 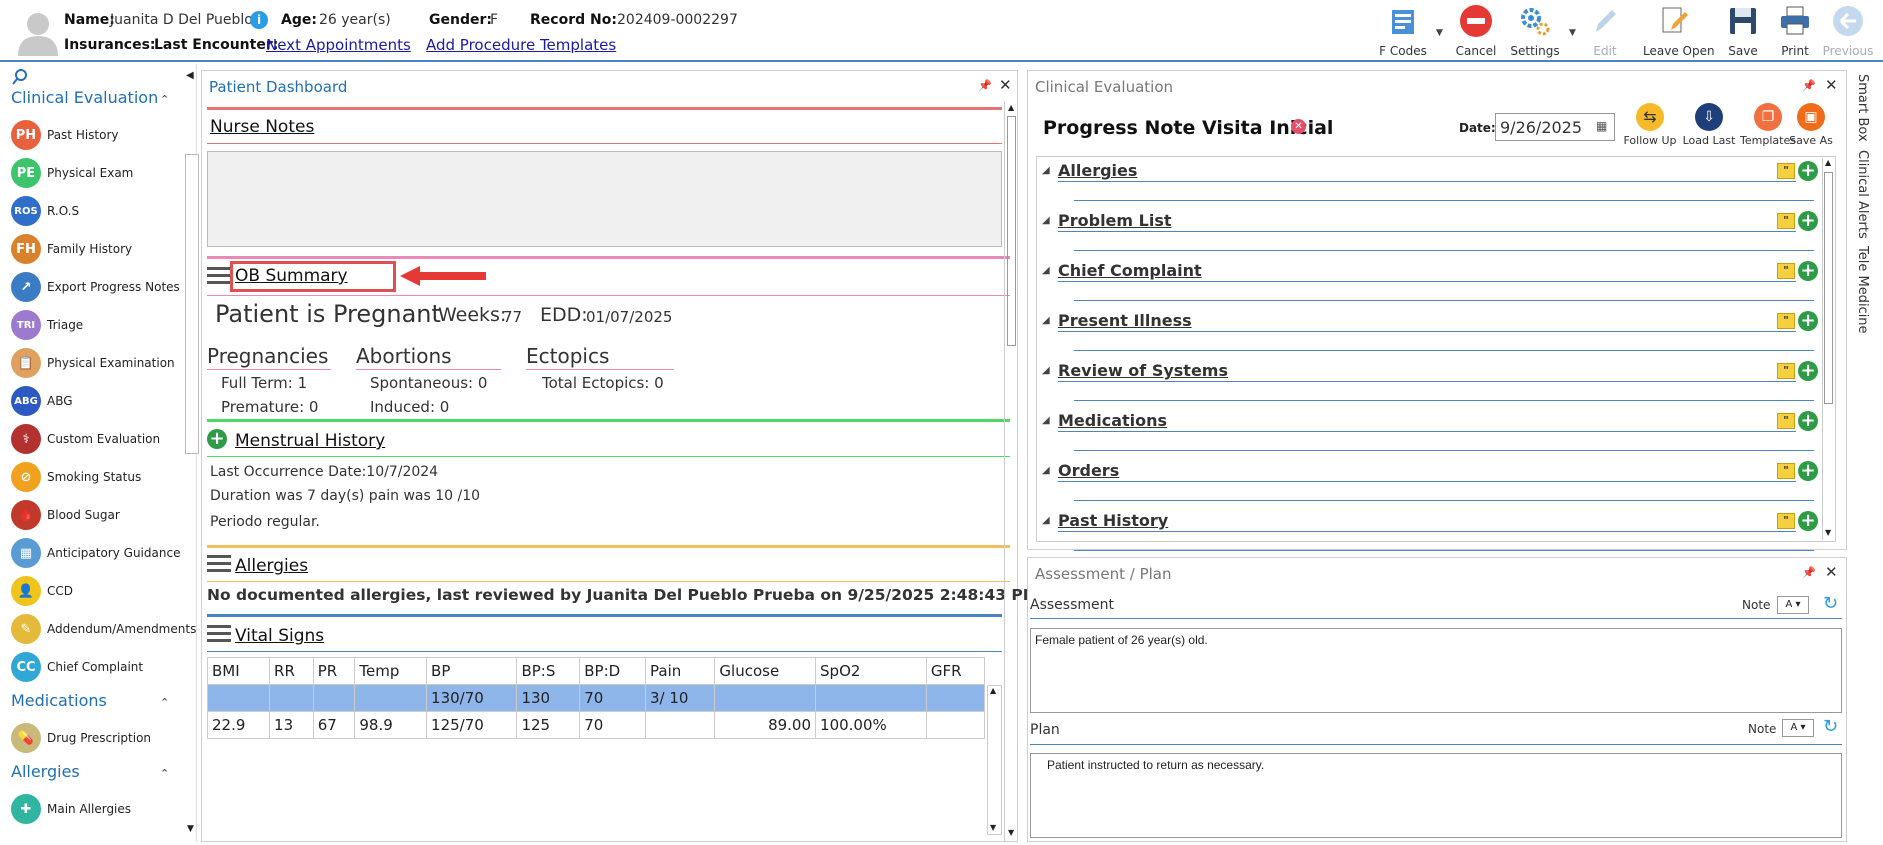 What do you see at coordinates (190, 829) in the screenshot?
I see `sidebar-scroll-down-icon: ▼` at bounding box center [190, 829].